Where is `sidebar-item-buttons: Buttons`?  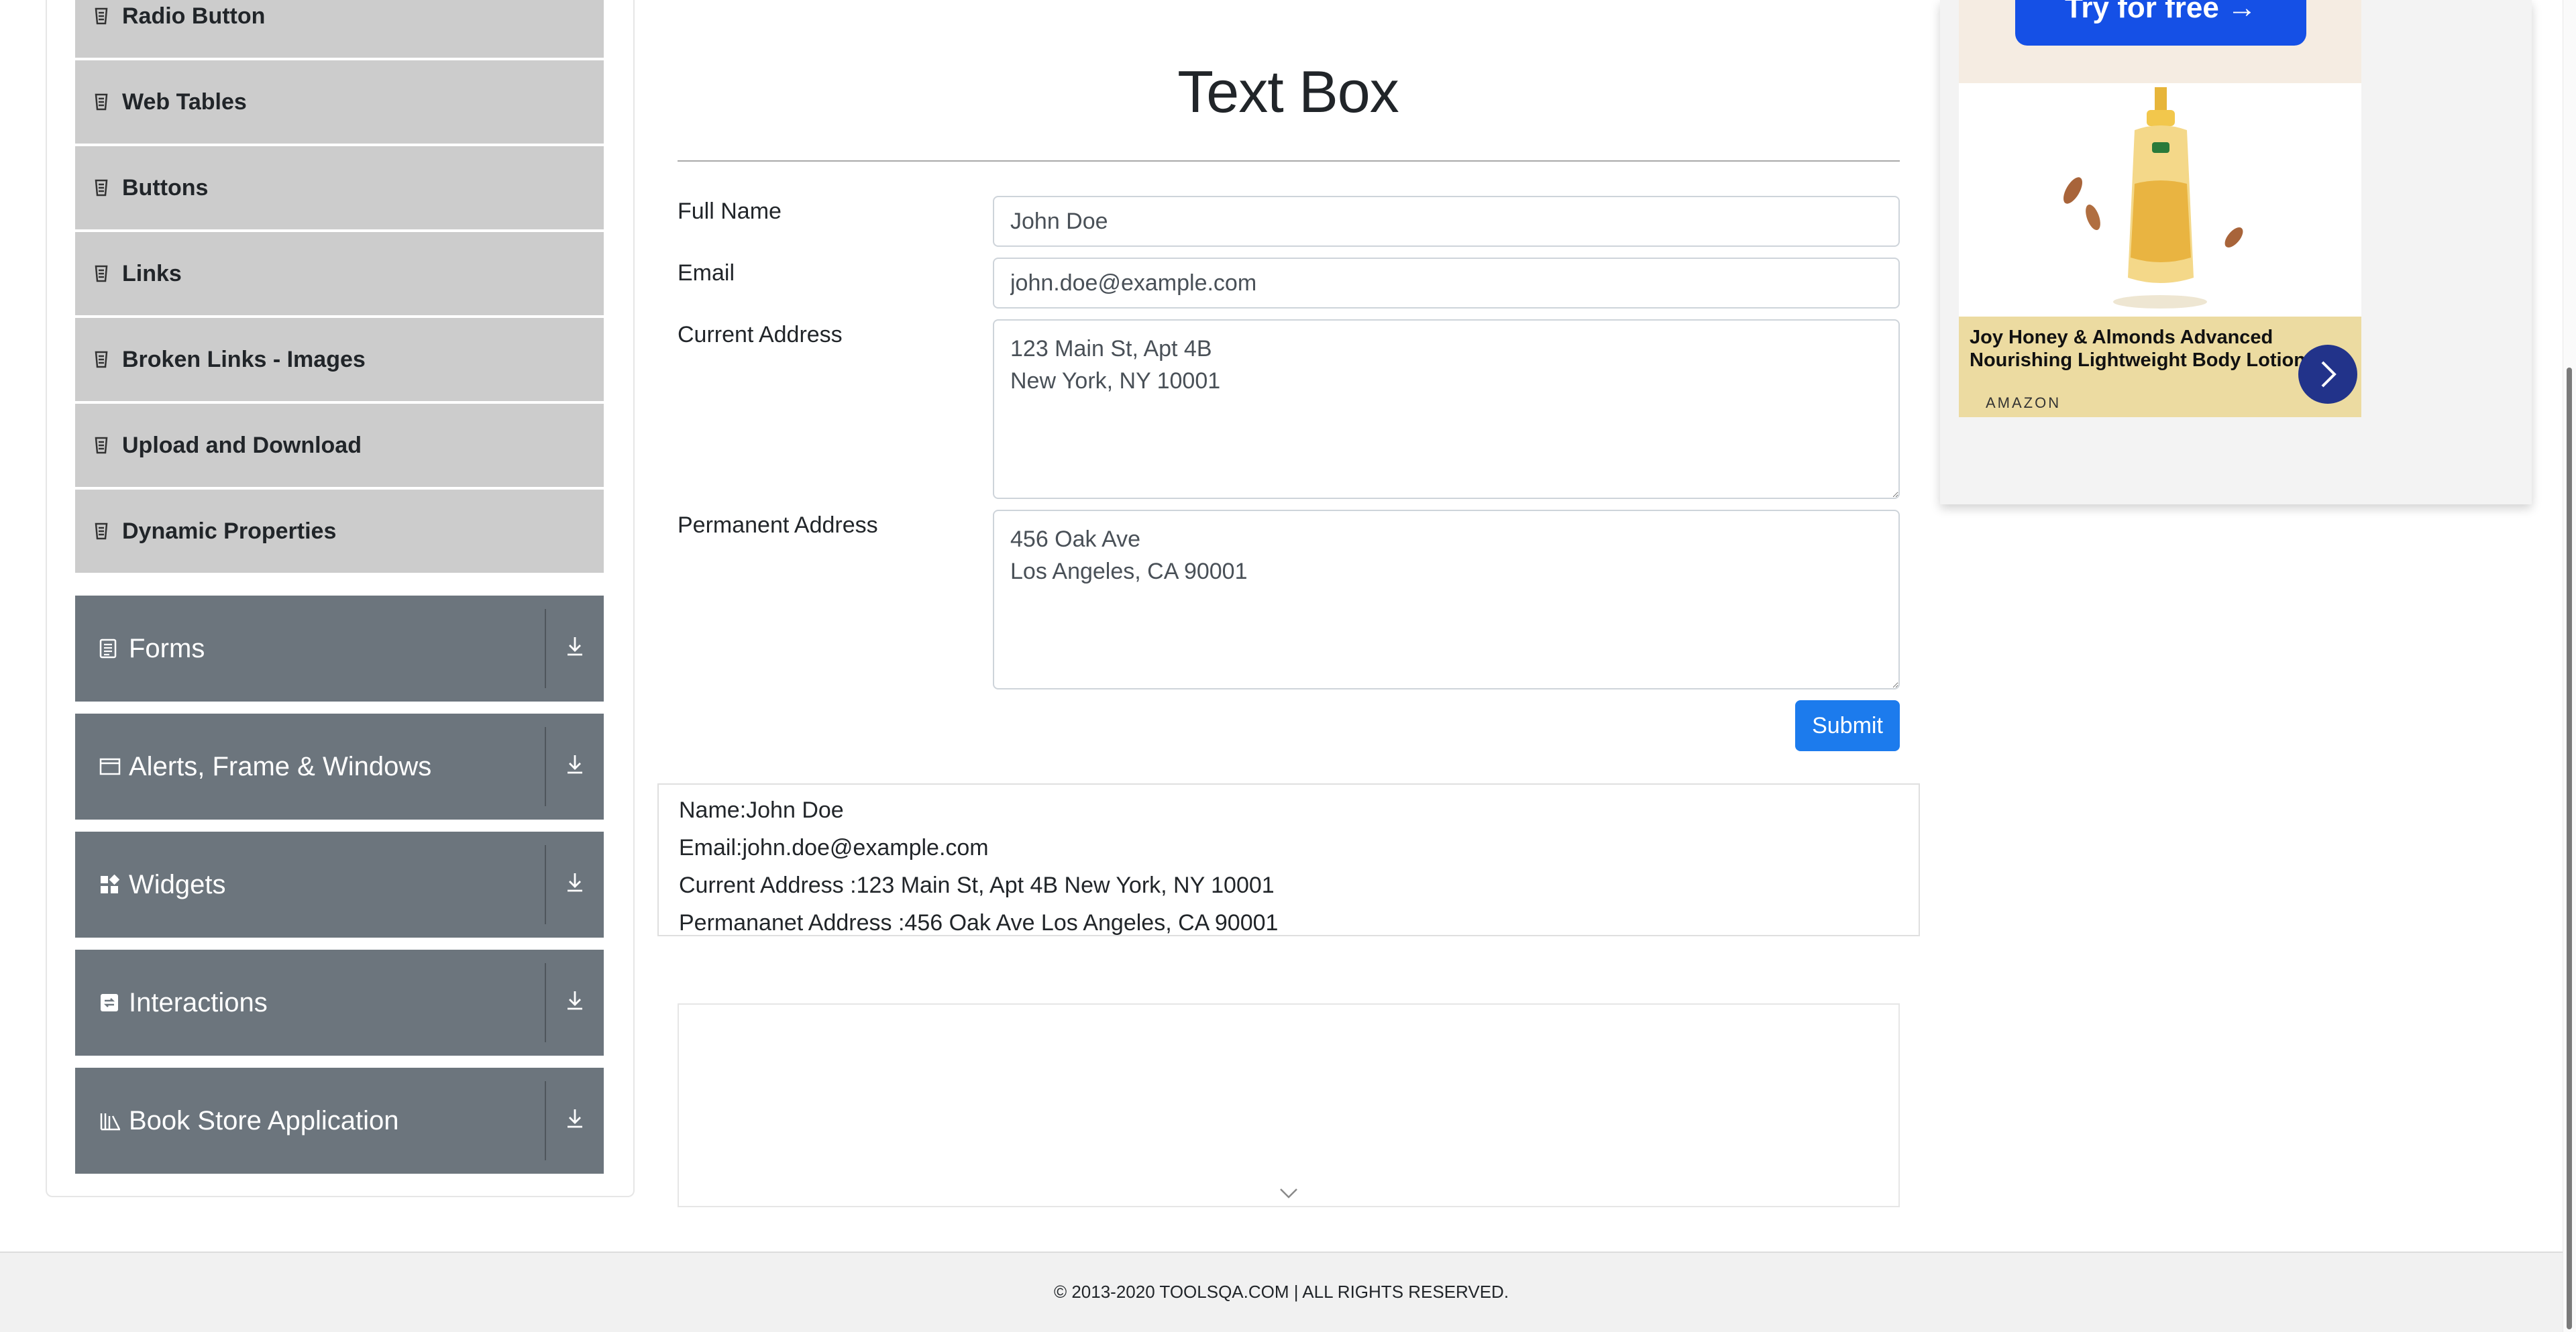 sidebar-item-buttons: Buttons is located at coordinates (339, 187).